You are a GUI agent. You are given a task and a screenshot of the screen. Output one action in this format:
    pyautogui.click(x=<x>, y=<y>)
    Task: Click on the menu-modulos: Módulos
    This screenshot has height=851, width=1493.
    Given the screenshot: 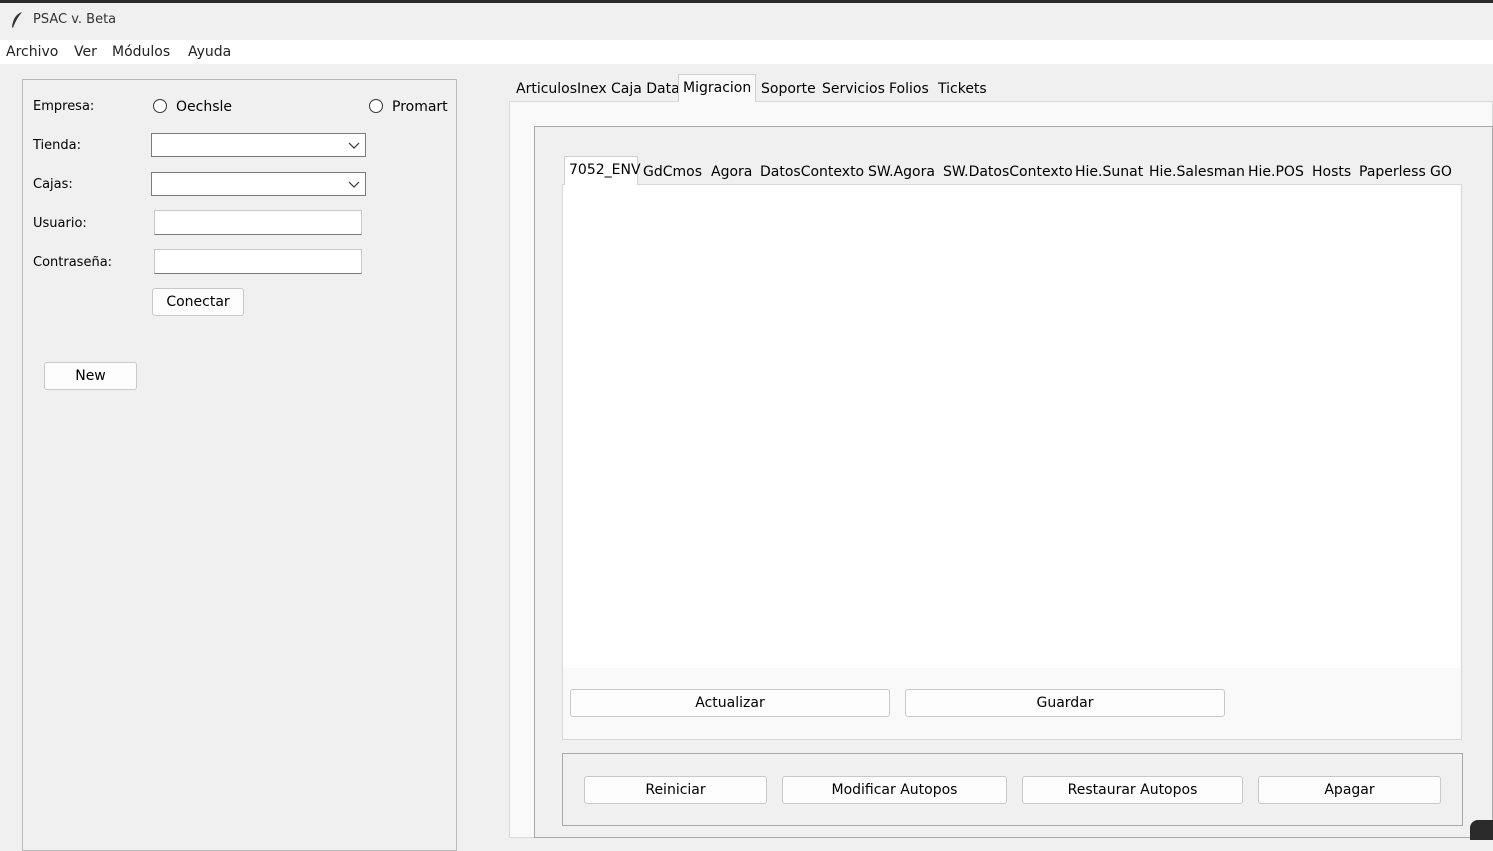 What is the action you would take?
    pyautogui.click(x=141, y=52)
    